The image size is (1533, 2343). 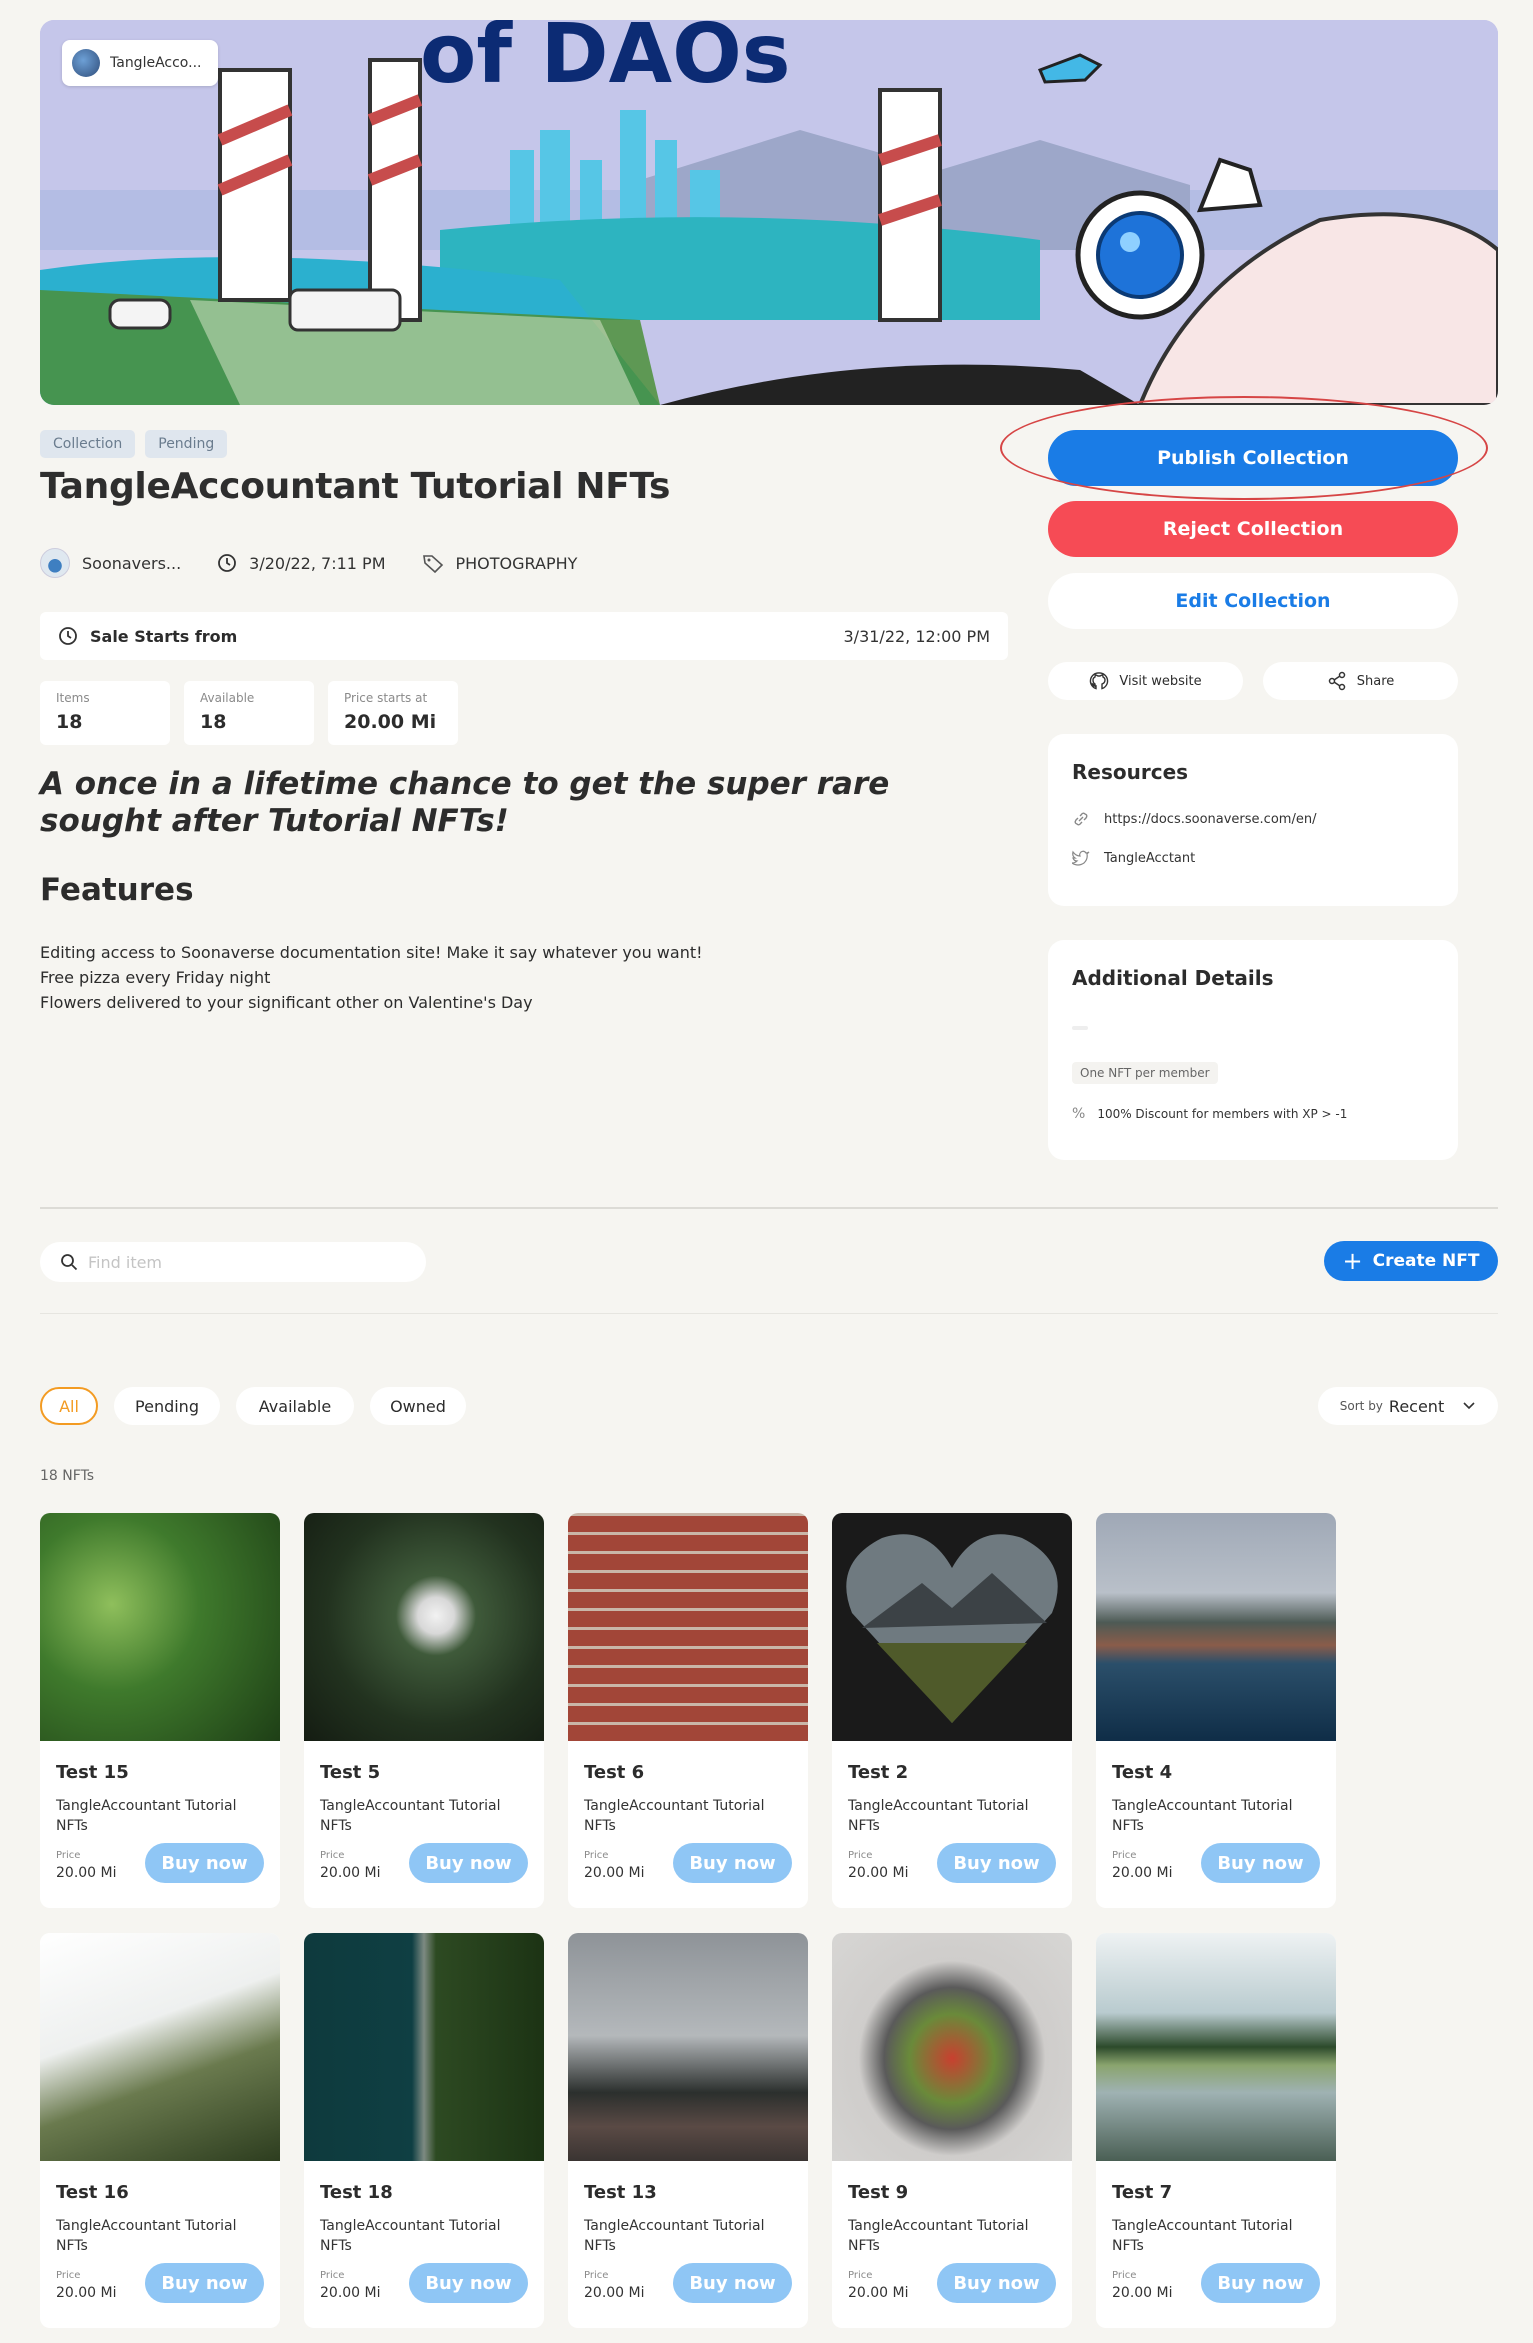 I want to click on link-icon, so click(x=1081, y=819).